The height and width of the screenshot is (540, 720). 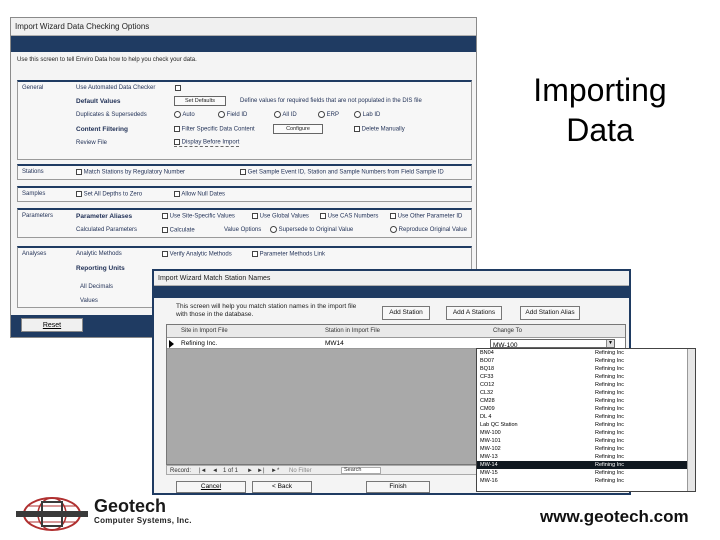 I want to click on reset-button: Reset, so click(x=52, y=325).